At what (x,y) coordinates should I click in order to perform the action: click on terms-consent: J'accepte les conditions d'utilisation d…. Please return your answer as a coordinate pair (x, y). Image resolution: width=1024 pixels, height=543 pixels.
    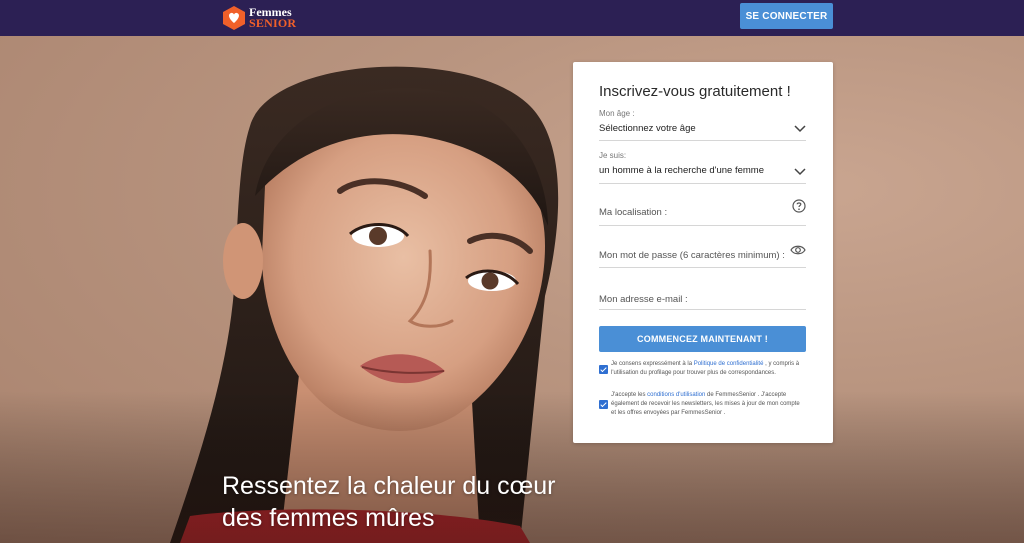
    Looking at the image, I should click on (702, 404).